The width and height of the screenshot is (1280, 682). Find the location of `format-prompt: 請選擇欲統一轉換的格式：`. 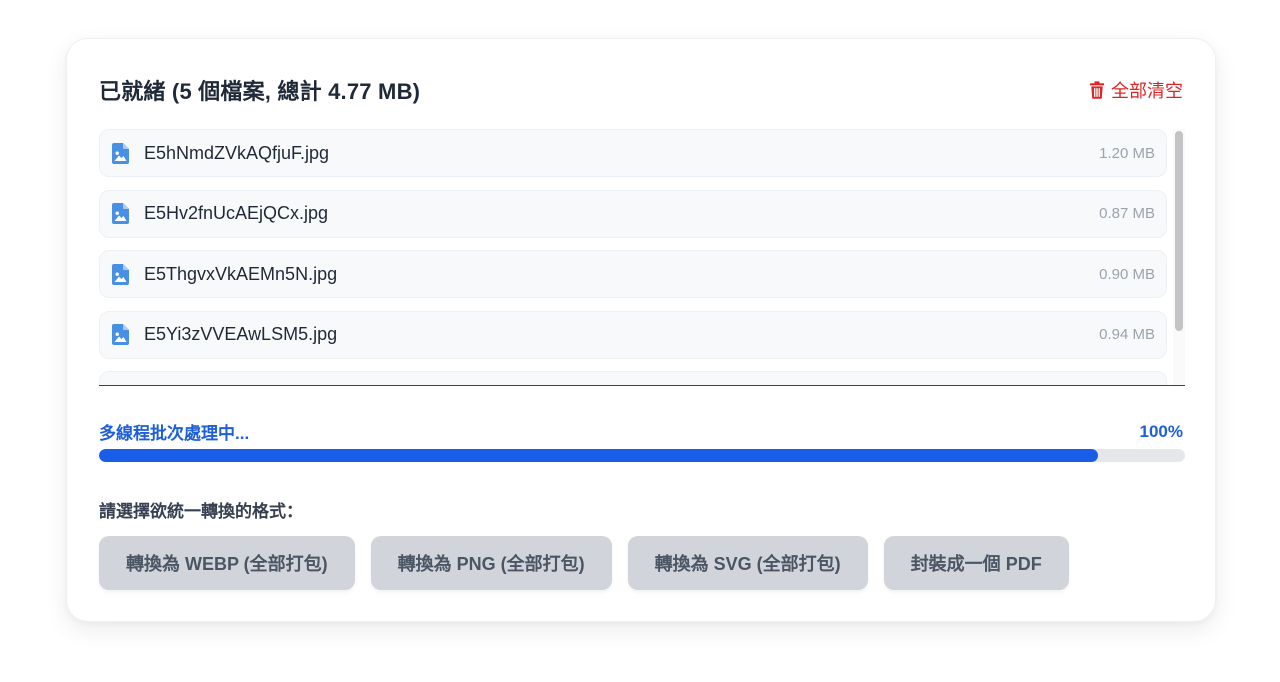

format-prompt: 請選擇欲統一轉換的格式： is located at coordinates (201, 511).